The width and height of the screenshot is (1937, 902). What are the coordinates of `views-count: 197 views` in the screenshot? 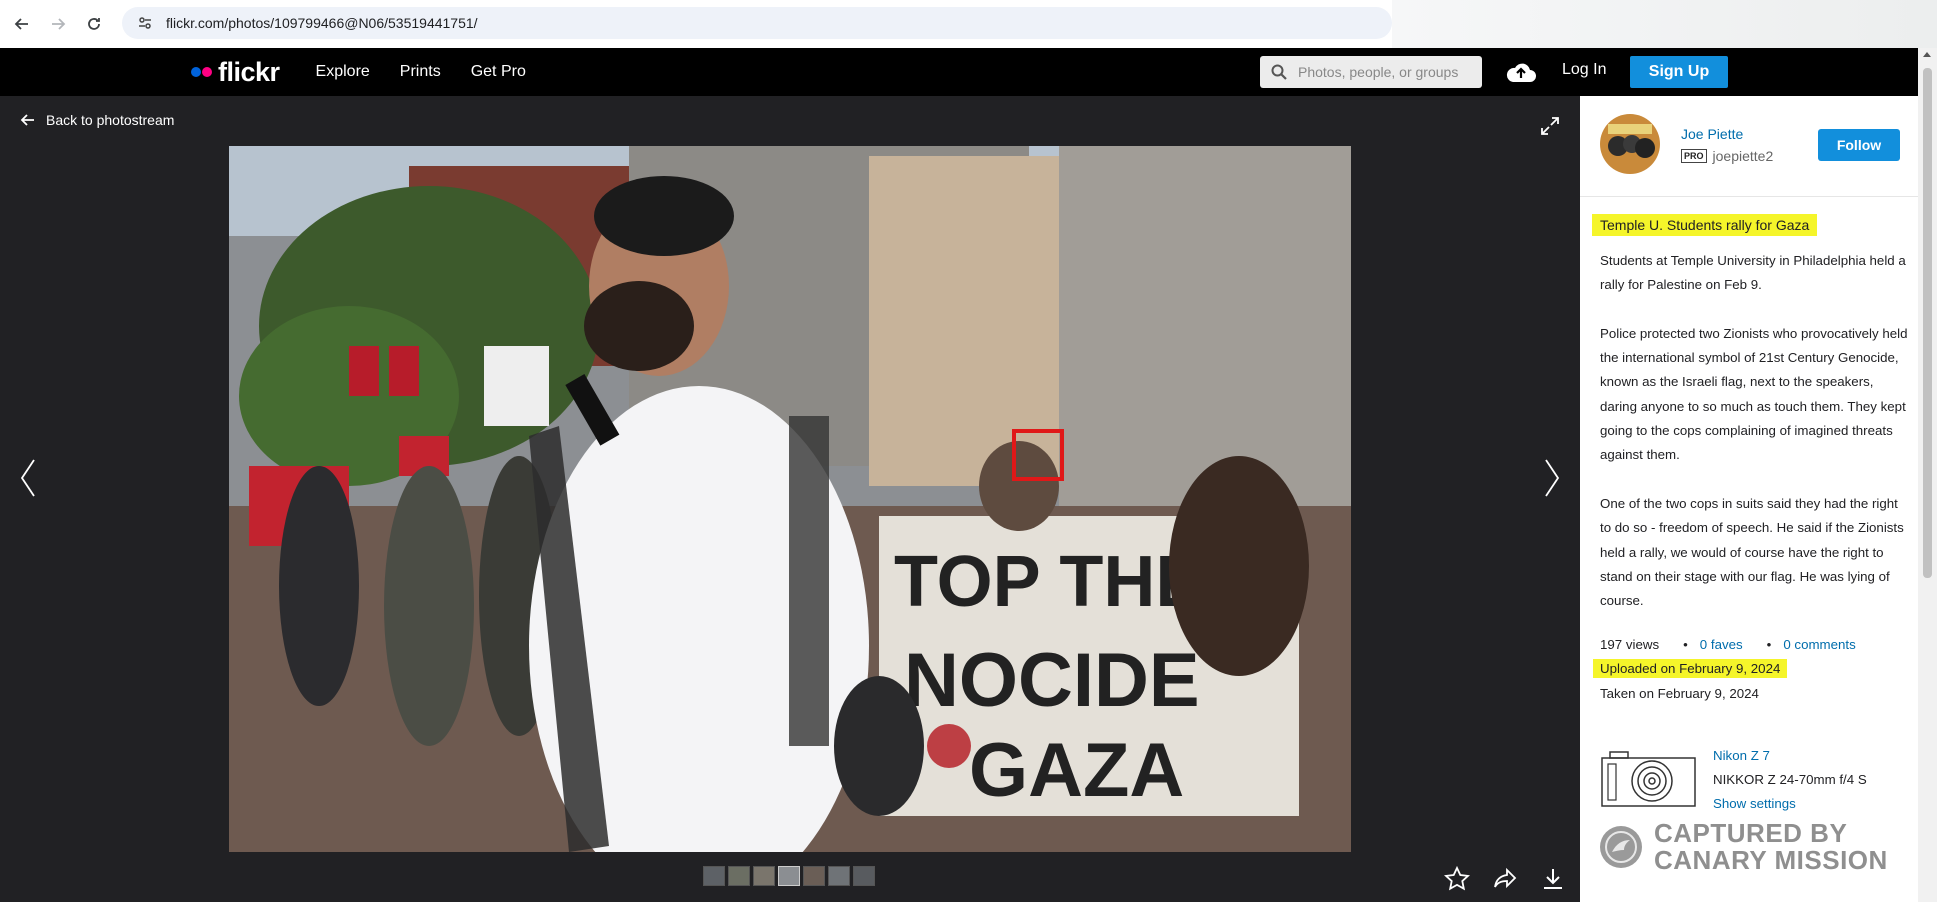 It's located at (1630, 644).